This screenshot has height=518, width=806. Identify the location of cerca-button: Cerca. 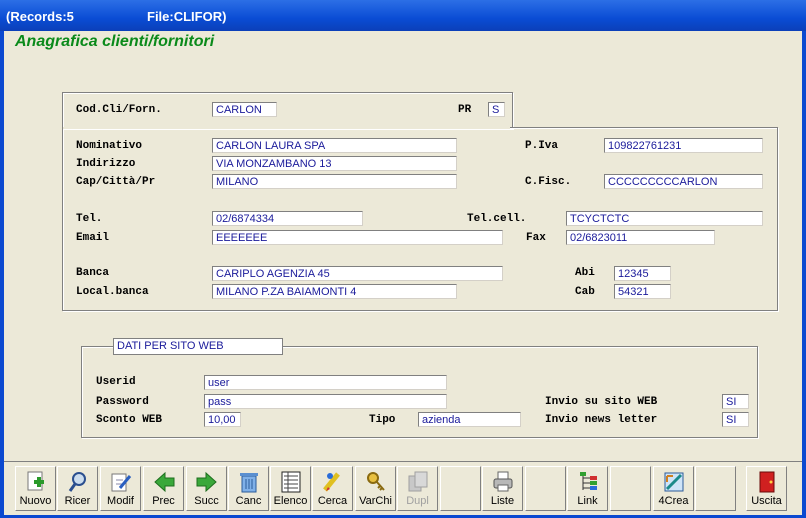
(332, 488).